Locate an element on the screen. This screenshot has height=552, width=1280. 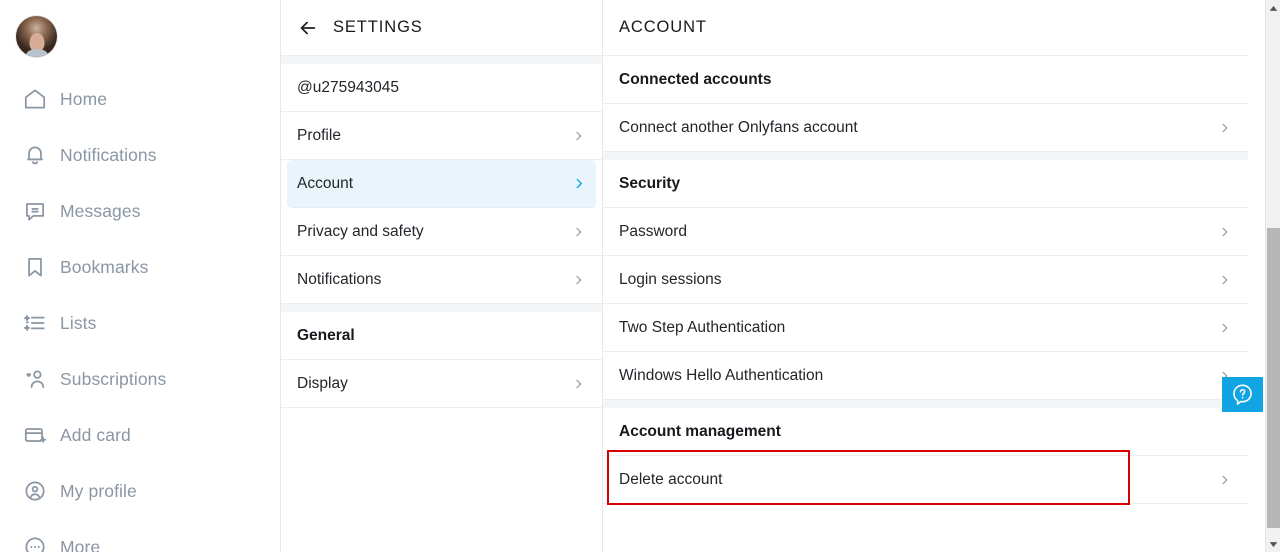
scrollbar-down-arrow is located at coordinates (1273, 544).